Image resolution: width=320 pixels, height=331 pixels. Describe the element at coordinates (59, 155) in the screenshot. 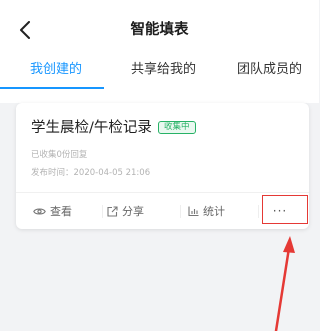

I see `collected-count: 已收集0份回复` at that location.